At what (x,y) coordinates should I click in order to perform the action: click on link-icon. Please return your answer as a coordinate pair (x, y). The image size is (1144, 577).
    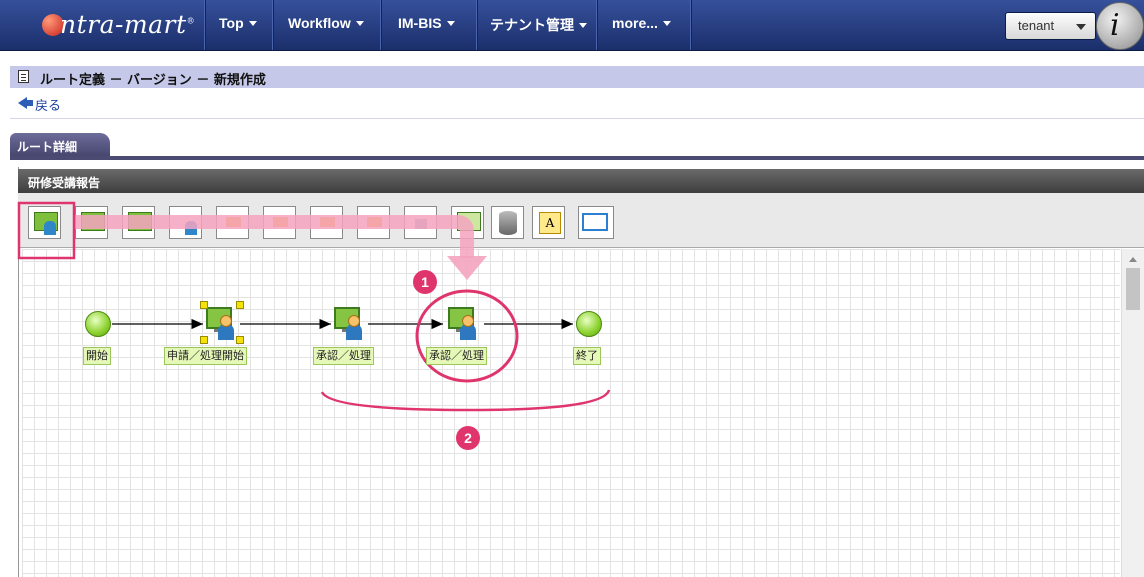
    Looking at the image, I should click on (595, 222).